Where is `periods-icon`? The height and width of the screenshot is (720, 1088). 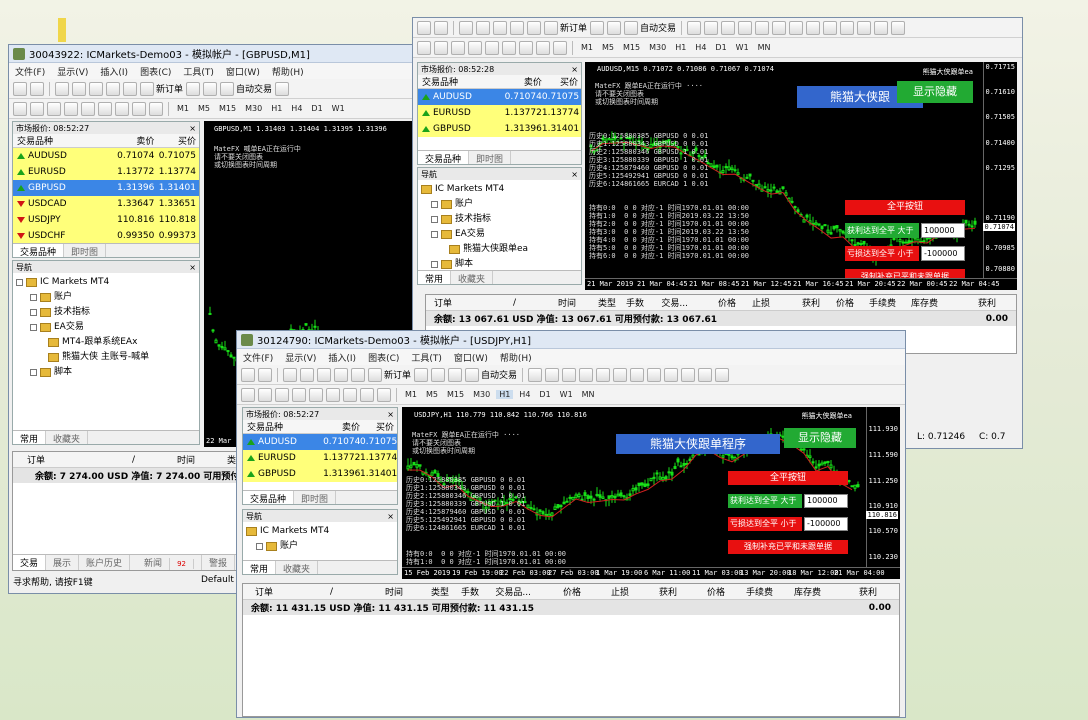 periods-icon is located at coordinates (688, 374).